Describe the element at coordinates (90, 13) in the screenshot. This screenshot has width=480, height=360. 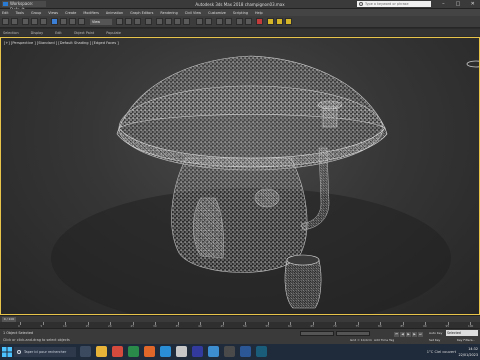
I see `menu-modifiers: Modifiers` at that location.